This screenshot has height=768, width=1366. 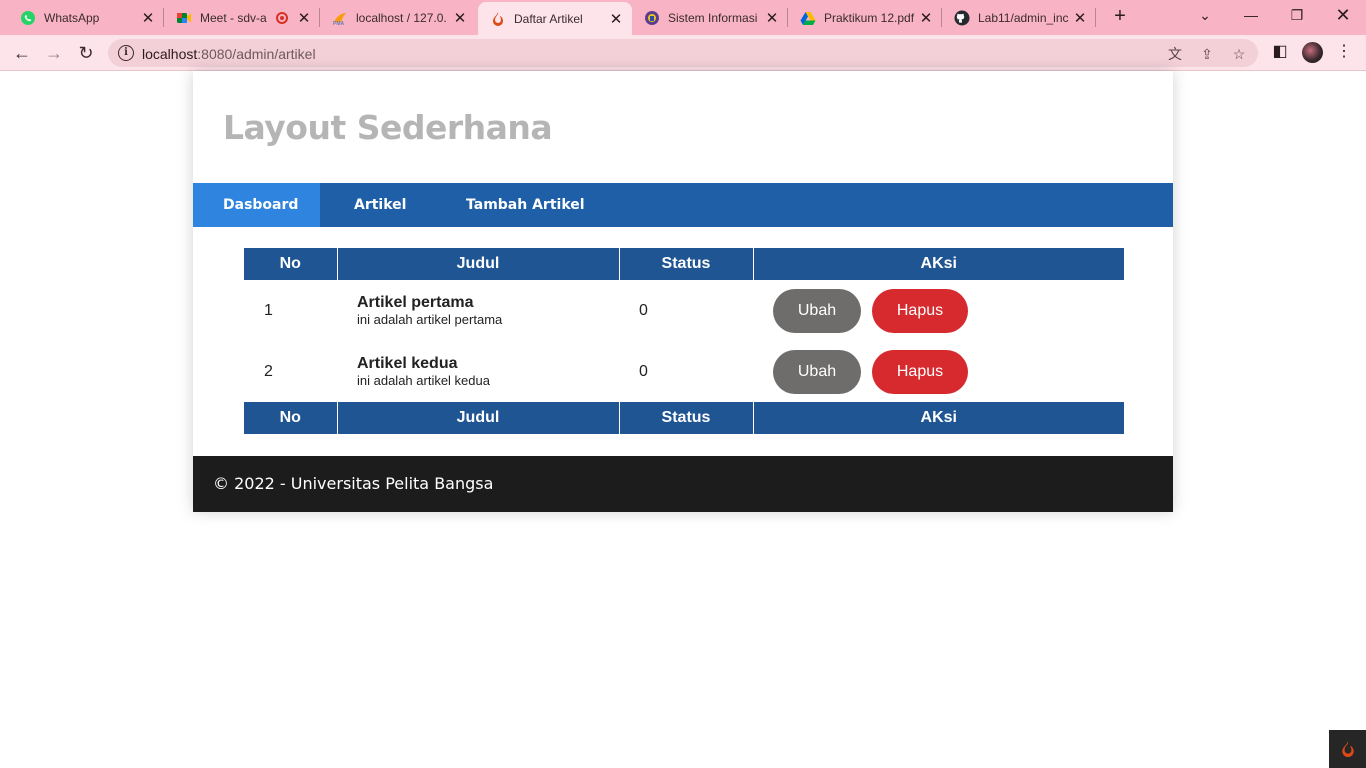 What do you see at coordinates (86, 53) in the screenshot?
I see `reload-icon: ↻` at bounding box center [86, 53].